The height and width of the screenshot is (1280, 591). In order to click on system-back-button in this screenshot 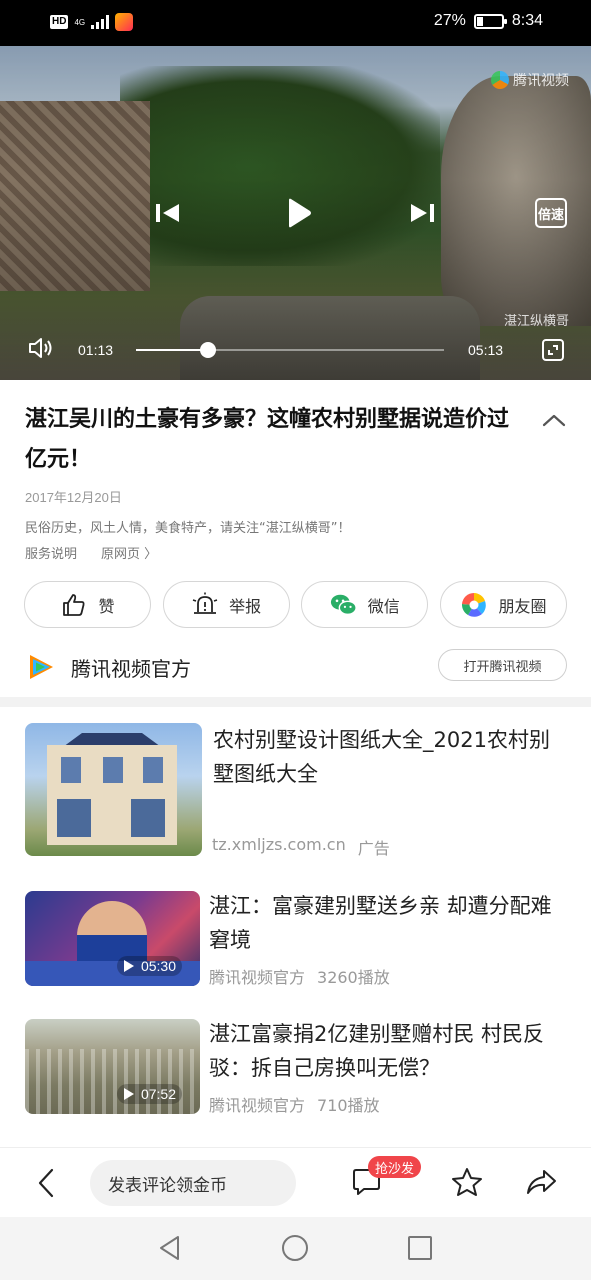, I will do `click(170, 1248)`.